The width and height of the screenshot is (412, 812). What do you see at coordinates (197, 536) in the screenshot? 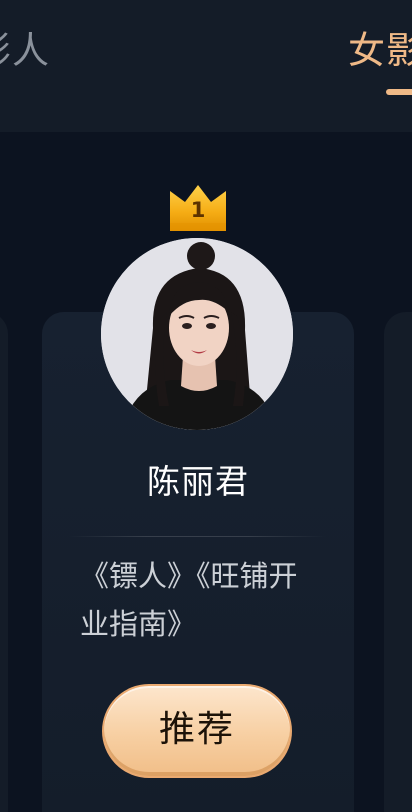
I see `card-divider` at bounding box center [197, 536].